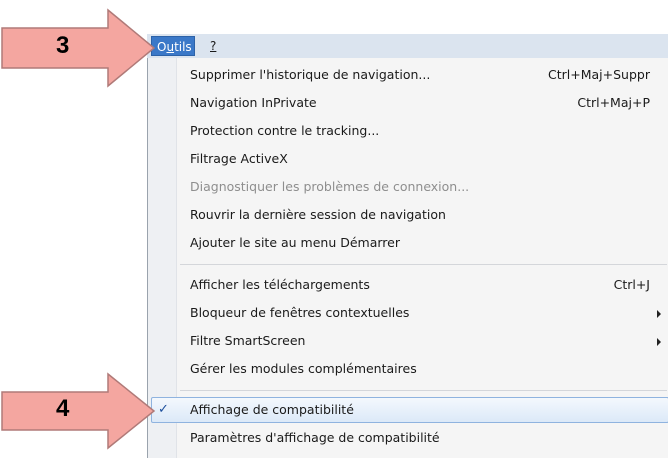 The image size is (668, 458). What do you see at coordinates (239, 158) in the screenshot?
I see `menu-item-label: Filtrage ActiveX` at bounding box center [239, 158].